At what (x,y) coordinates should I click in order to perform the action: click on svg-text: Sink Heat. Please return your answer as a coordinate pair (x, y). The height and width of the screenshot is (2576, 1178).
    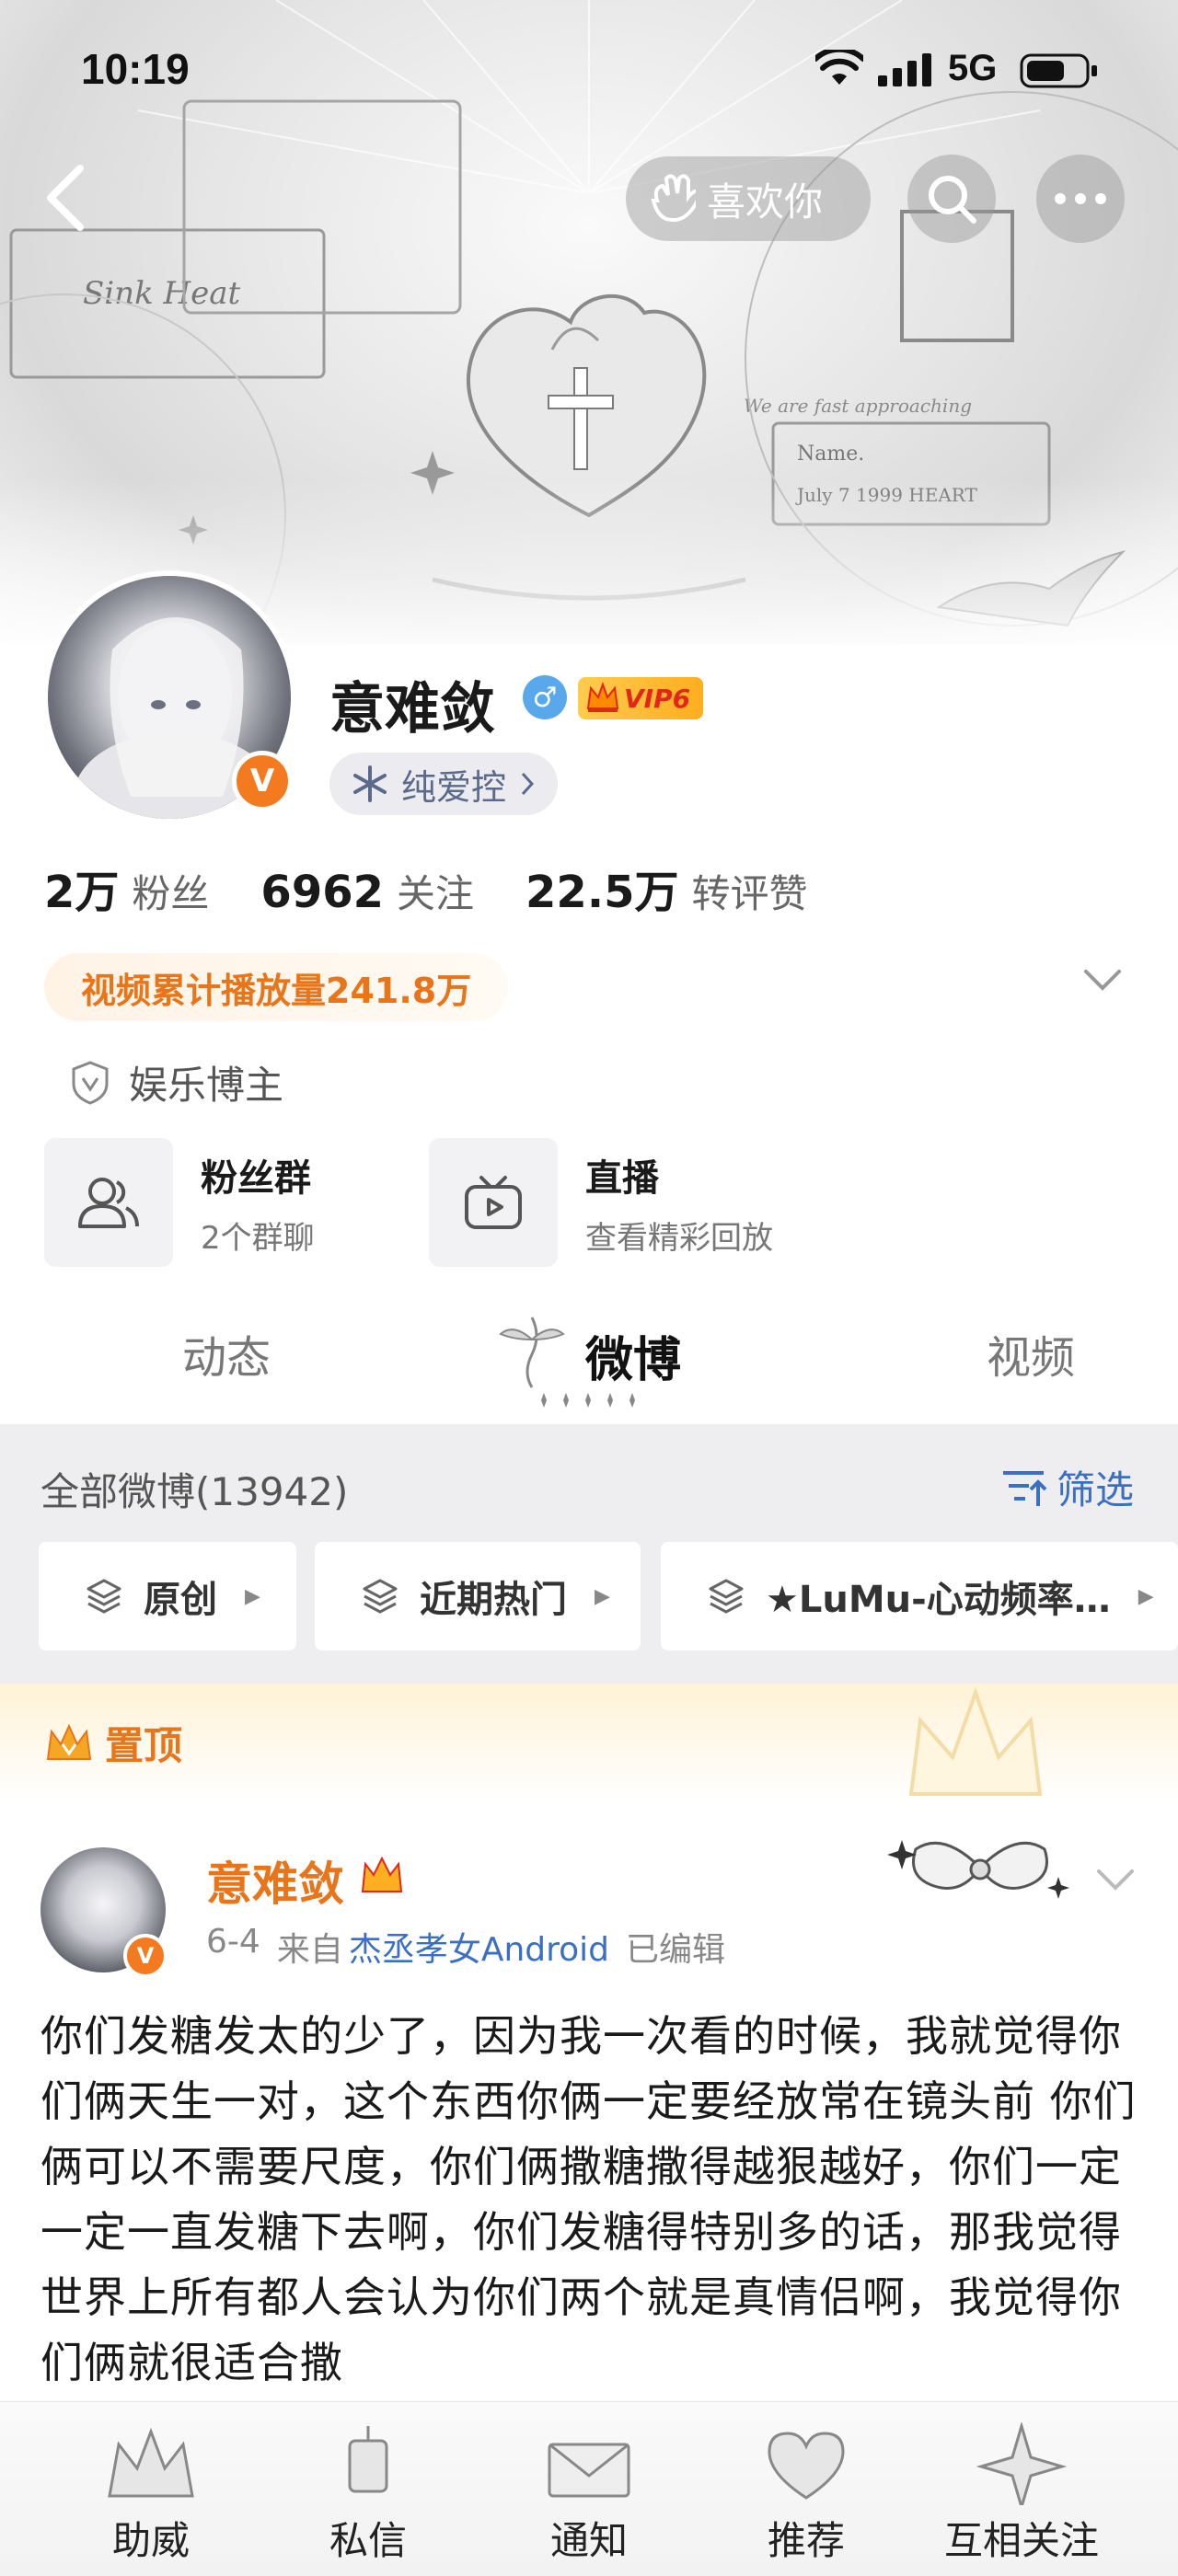
    Looking at the image, I should click on (162, 293).